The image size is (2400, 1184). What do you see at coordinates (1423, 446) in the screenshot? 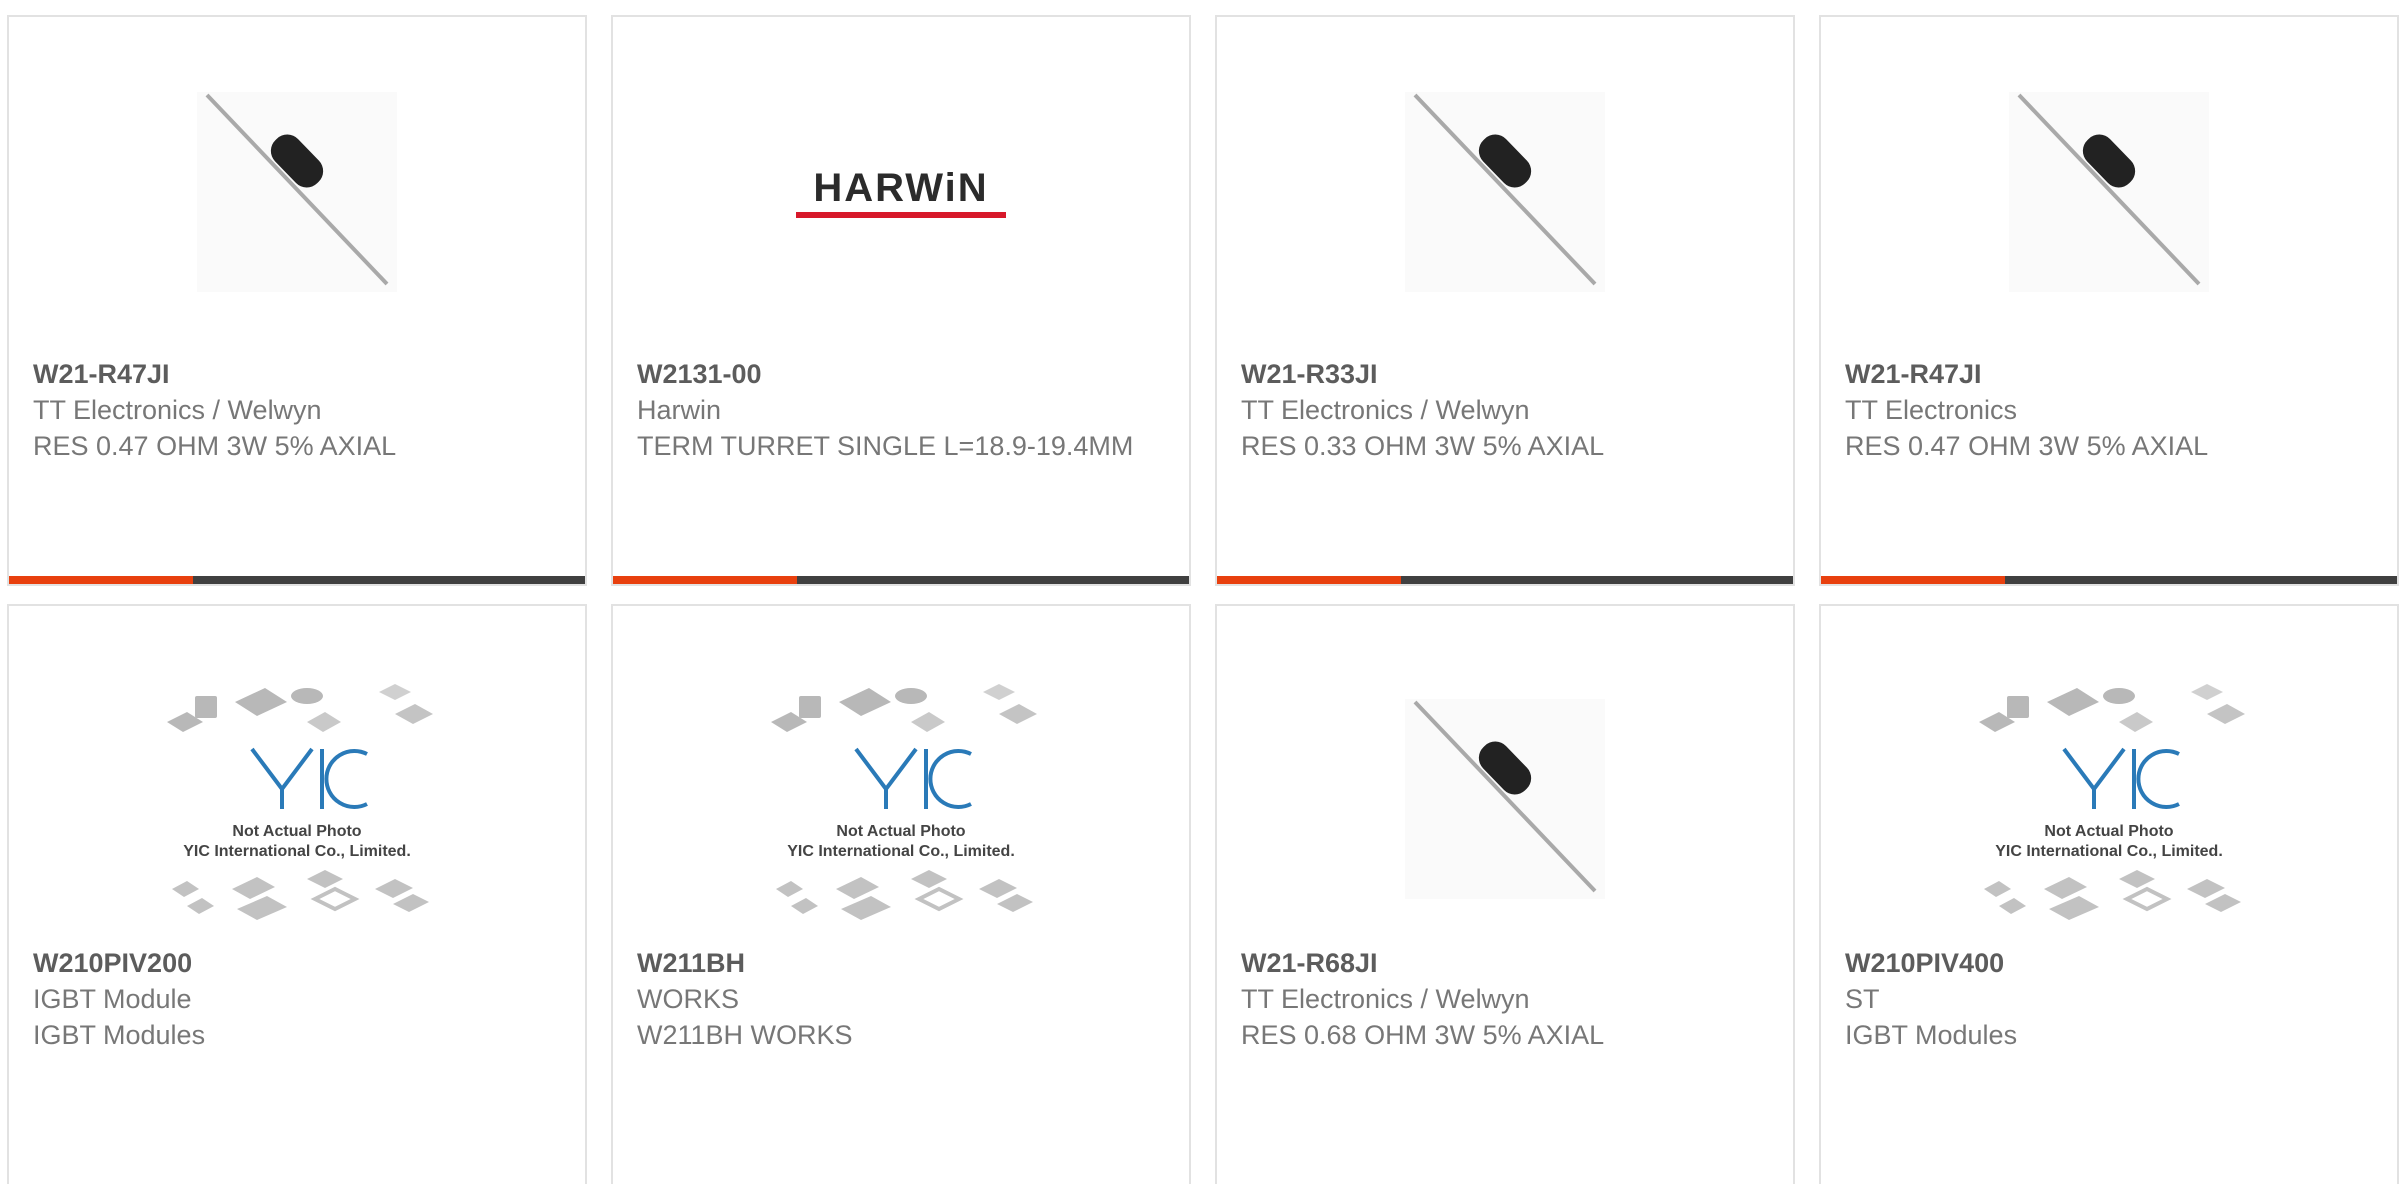
I see `description: RES 0.33 OHM 3W 5% AXIAL` at bounding box center [1423, 446].